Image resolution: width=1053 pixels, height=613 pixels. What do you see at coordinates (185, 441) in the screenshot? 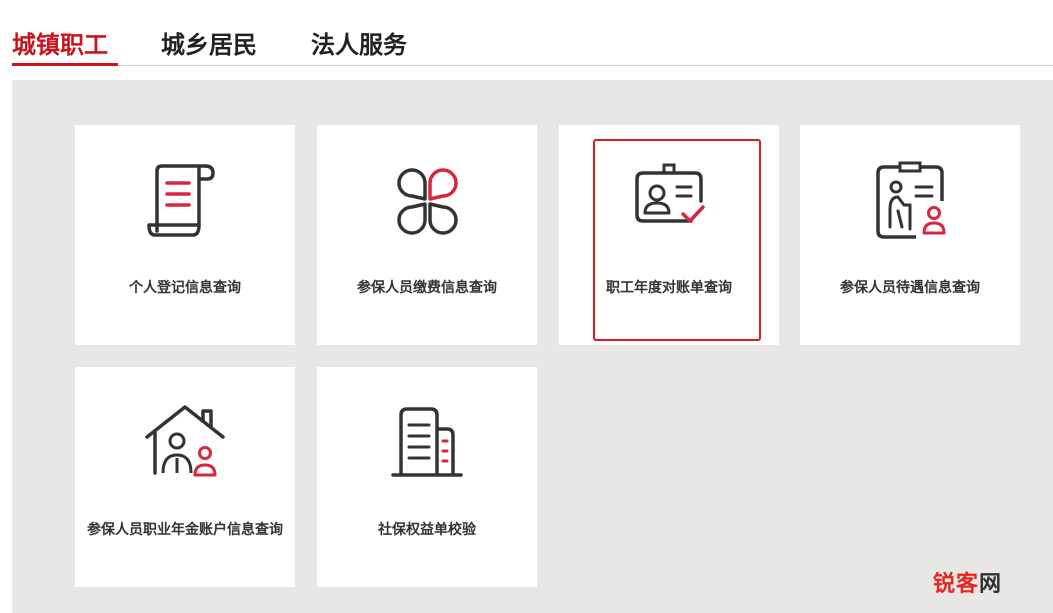
I see `house-family-icon` at bounding box center [185, 441].